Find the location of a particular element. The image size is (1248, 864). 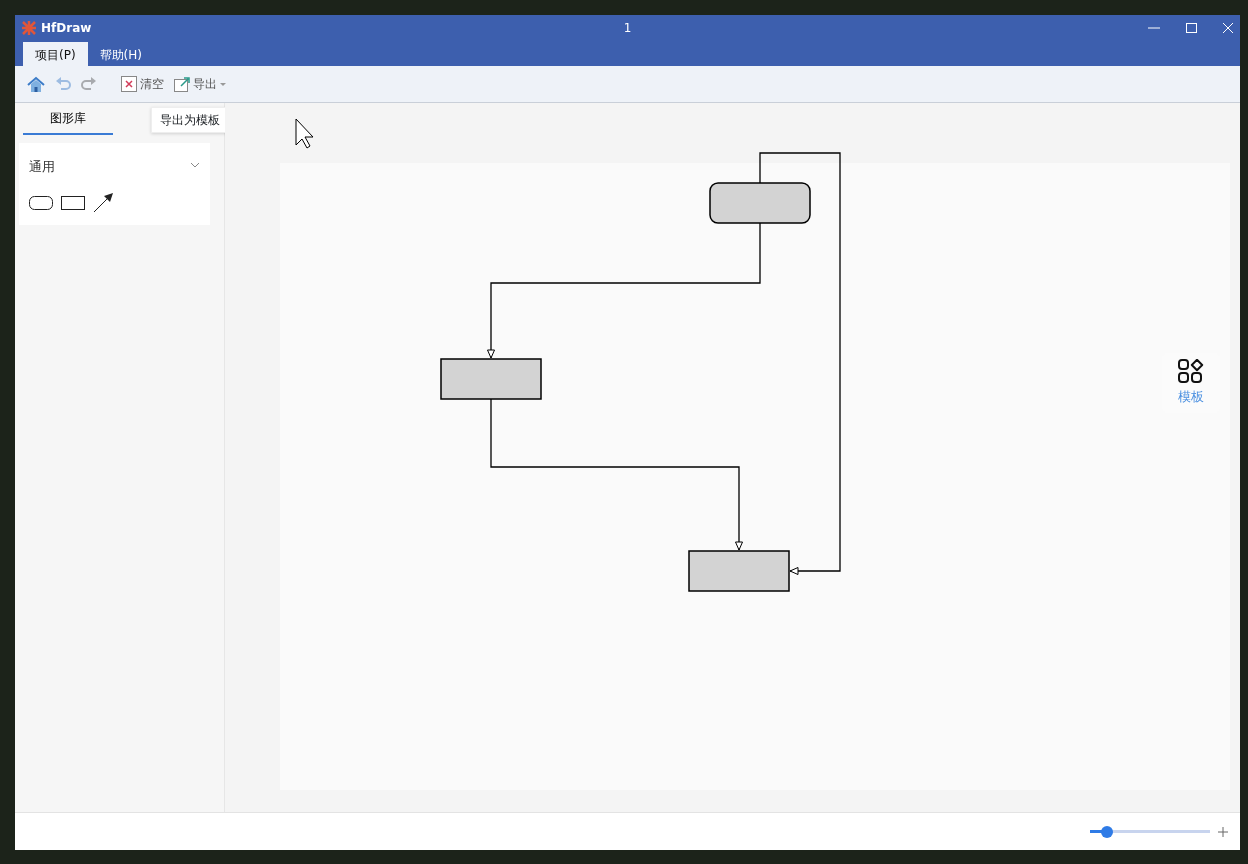

undo-icon is located at coordinates (63, 84).